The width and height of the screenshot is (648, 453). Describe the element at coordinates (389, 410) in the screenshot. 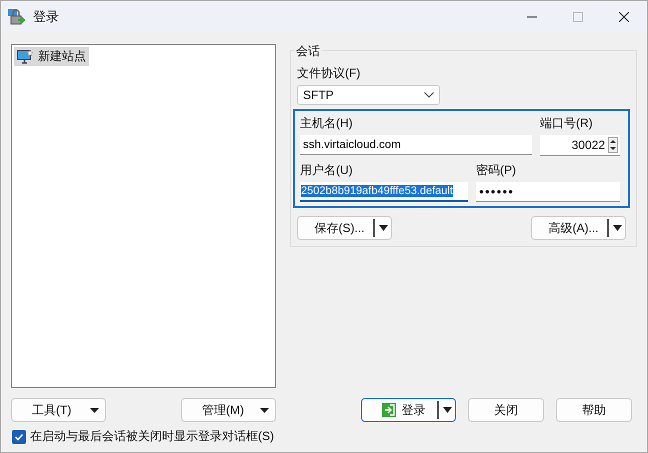

I see `login-icon` at that location.